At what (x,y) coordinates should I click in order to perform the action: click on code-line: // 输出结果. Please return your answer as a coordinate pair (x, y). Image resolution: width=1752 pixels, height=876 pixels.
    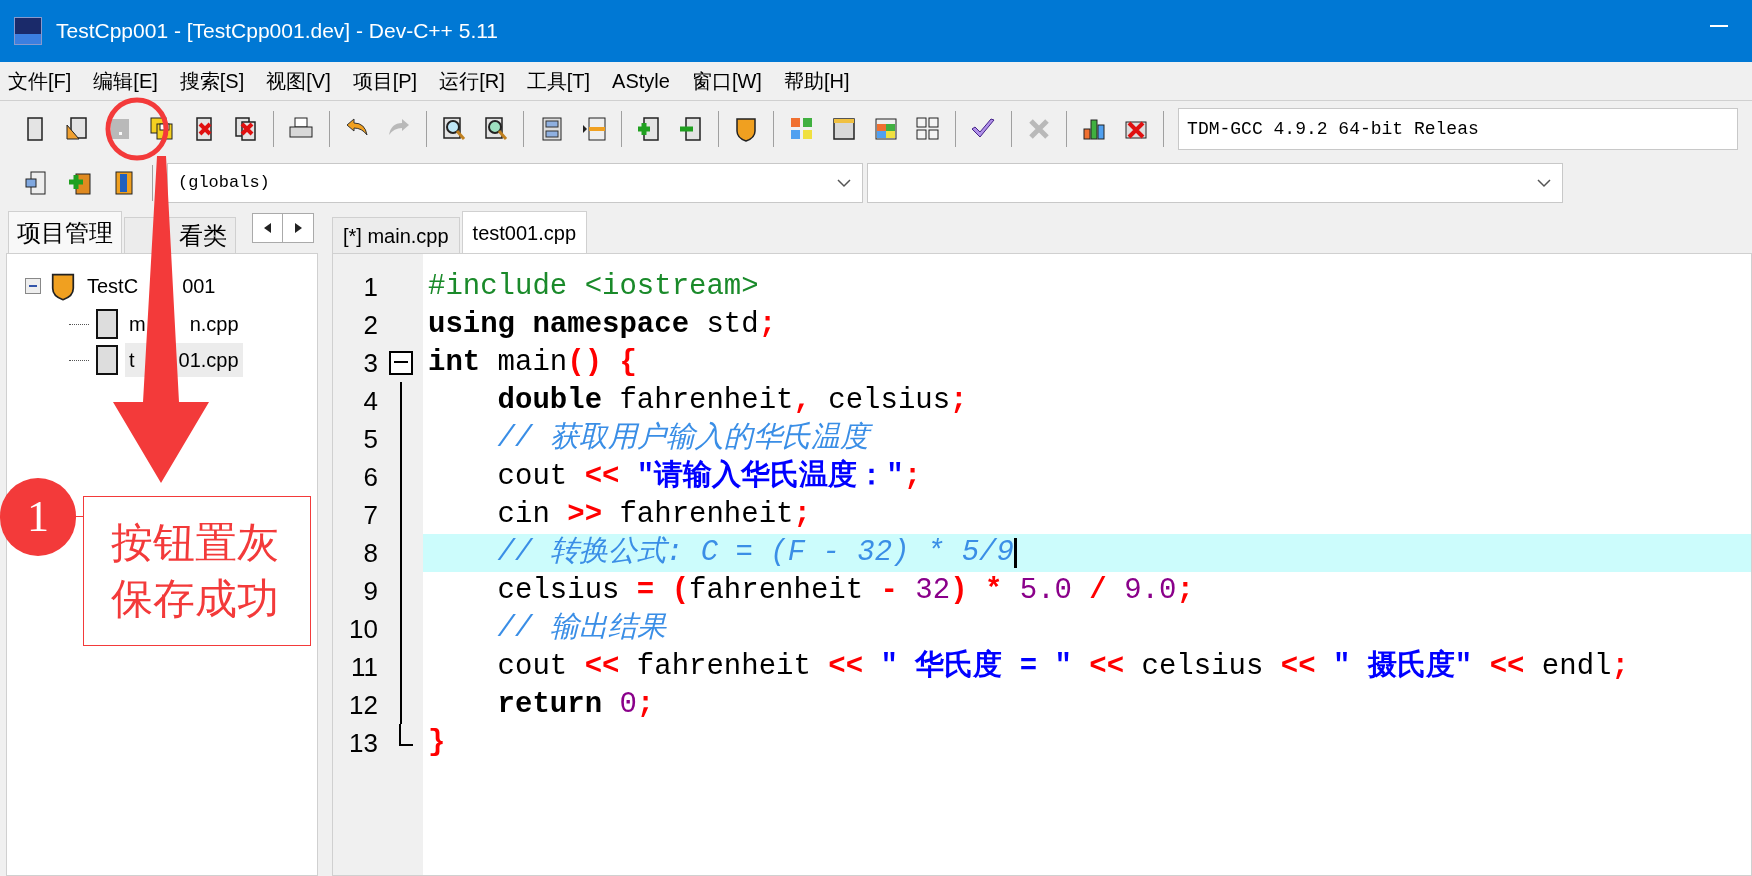
    Looking at the image, I should click on (582, 629).